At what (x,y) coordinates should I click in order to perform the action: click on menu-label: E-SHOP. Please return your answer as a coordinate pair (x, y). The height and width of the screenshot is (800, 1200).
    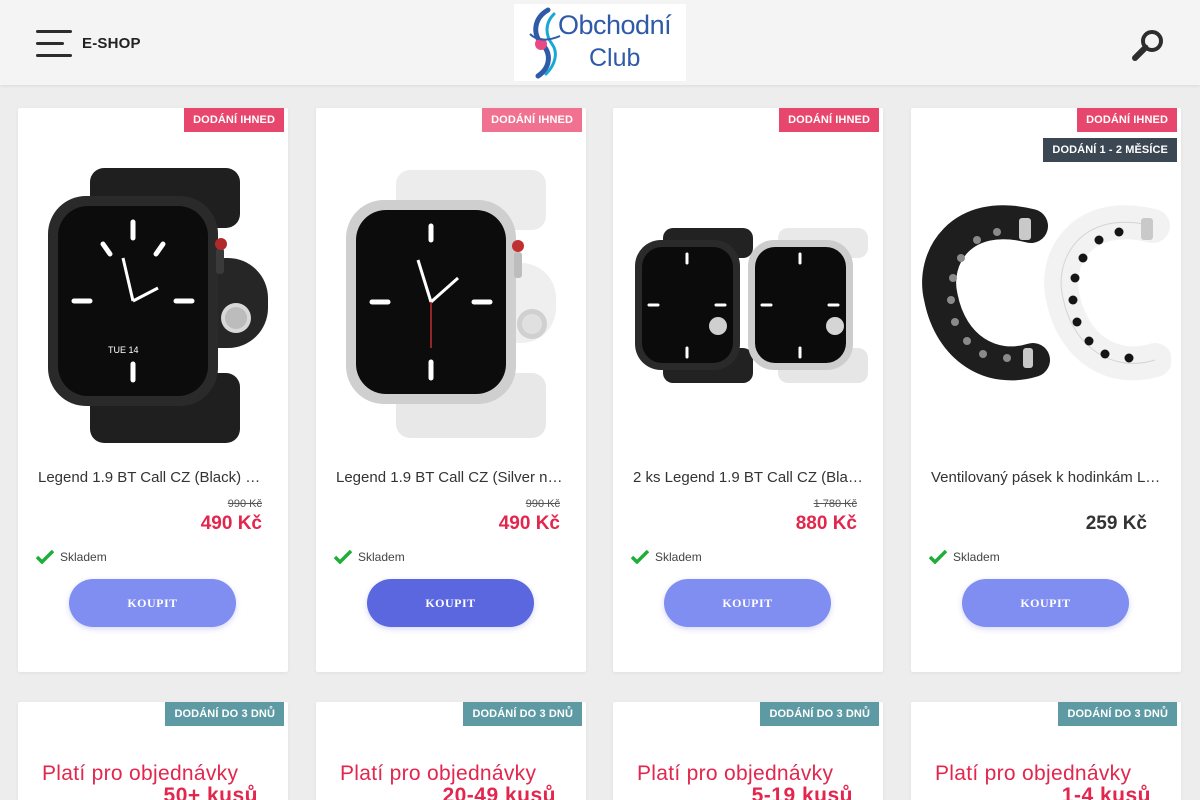
    Looking at the image, I should click on (111, 43).